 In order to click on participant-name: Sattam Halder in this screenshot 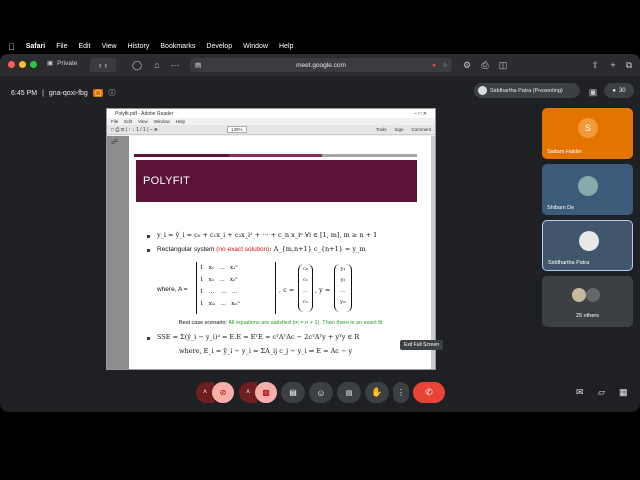, I will do `click(565, 152)`.